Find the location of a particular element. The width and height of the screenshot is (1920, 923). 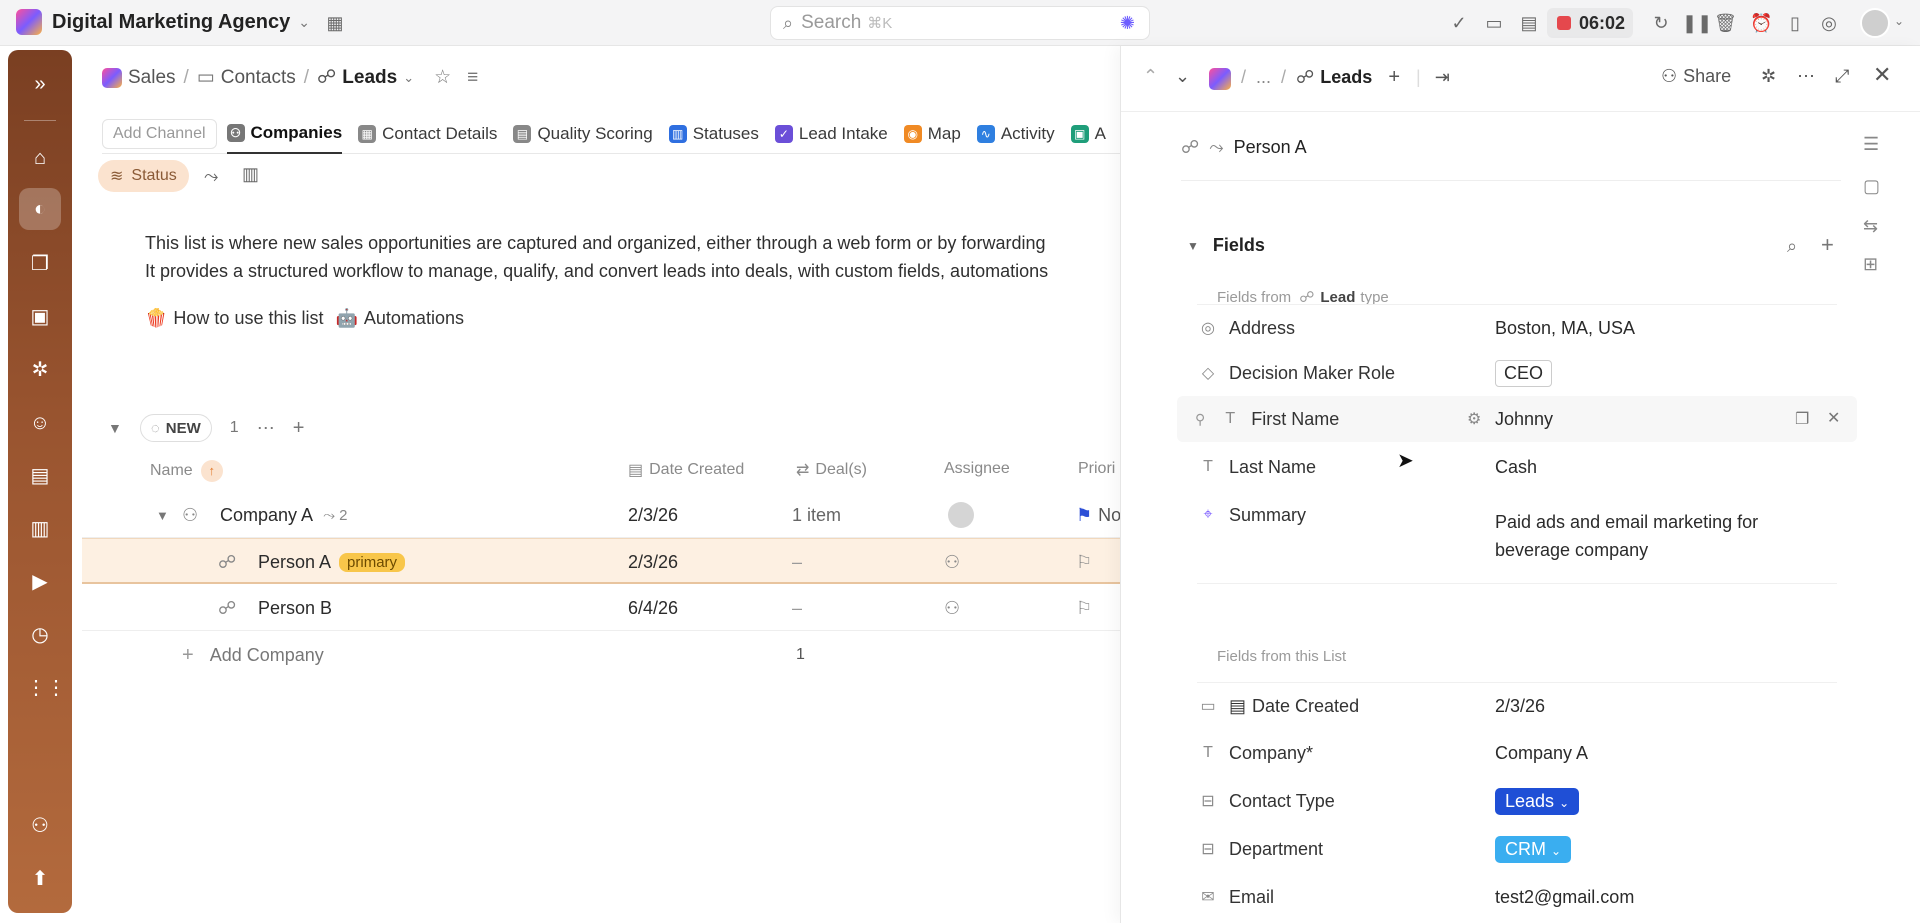

menu-lines-icon: ≡ is located at coordinates (472, 78).